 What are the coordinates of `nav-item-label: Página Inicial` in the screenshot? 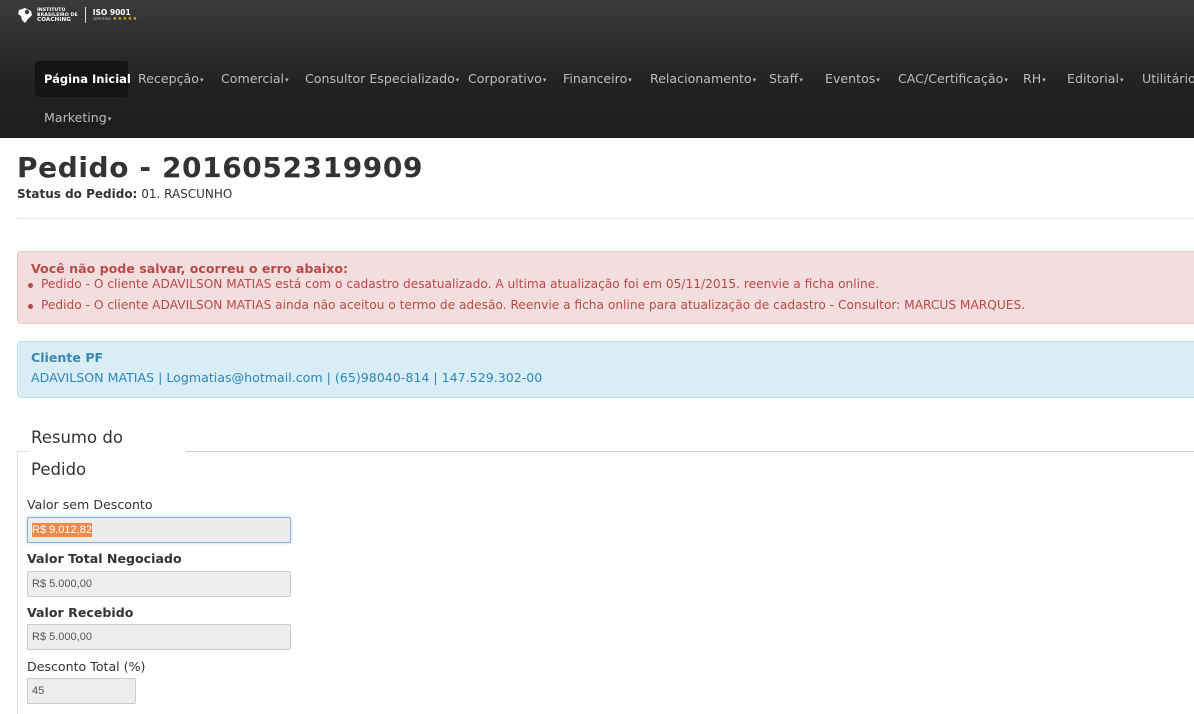 It's located at (87, 79).